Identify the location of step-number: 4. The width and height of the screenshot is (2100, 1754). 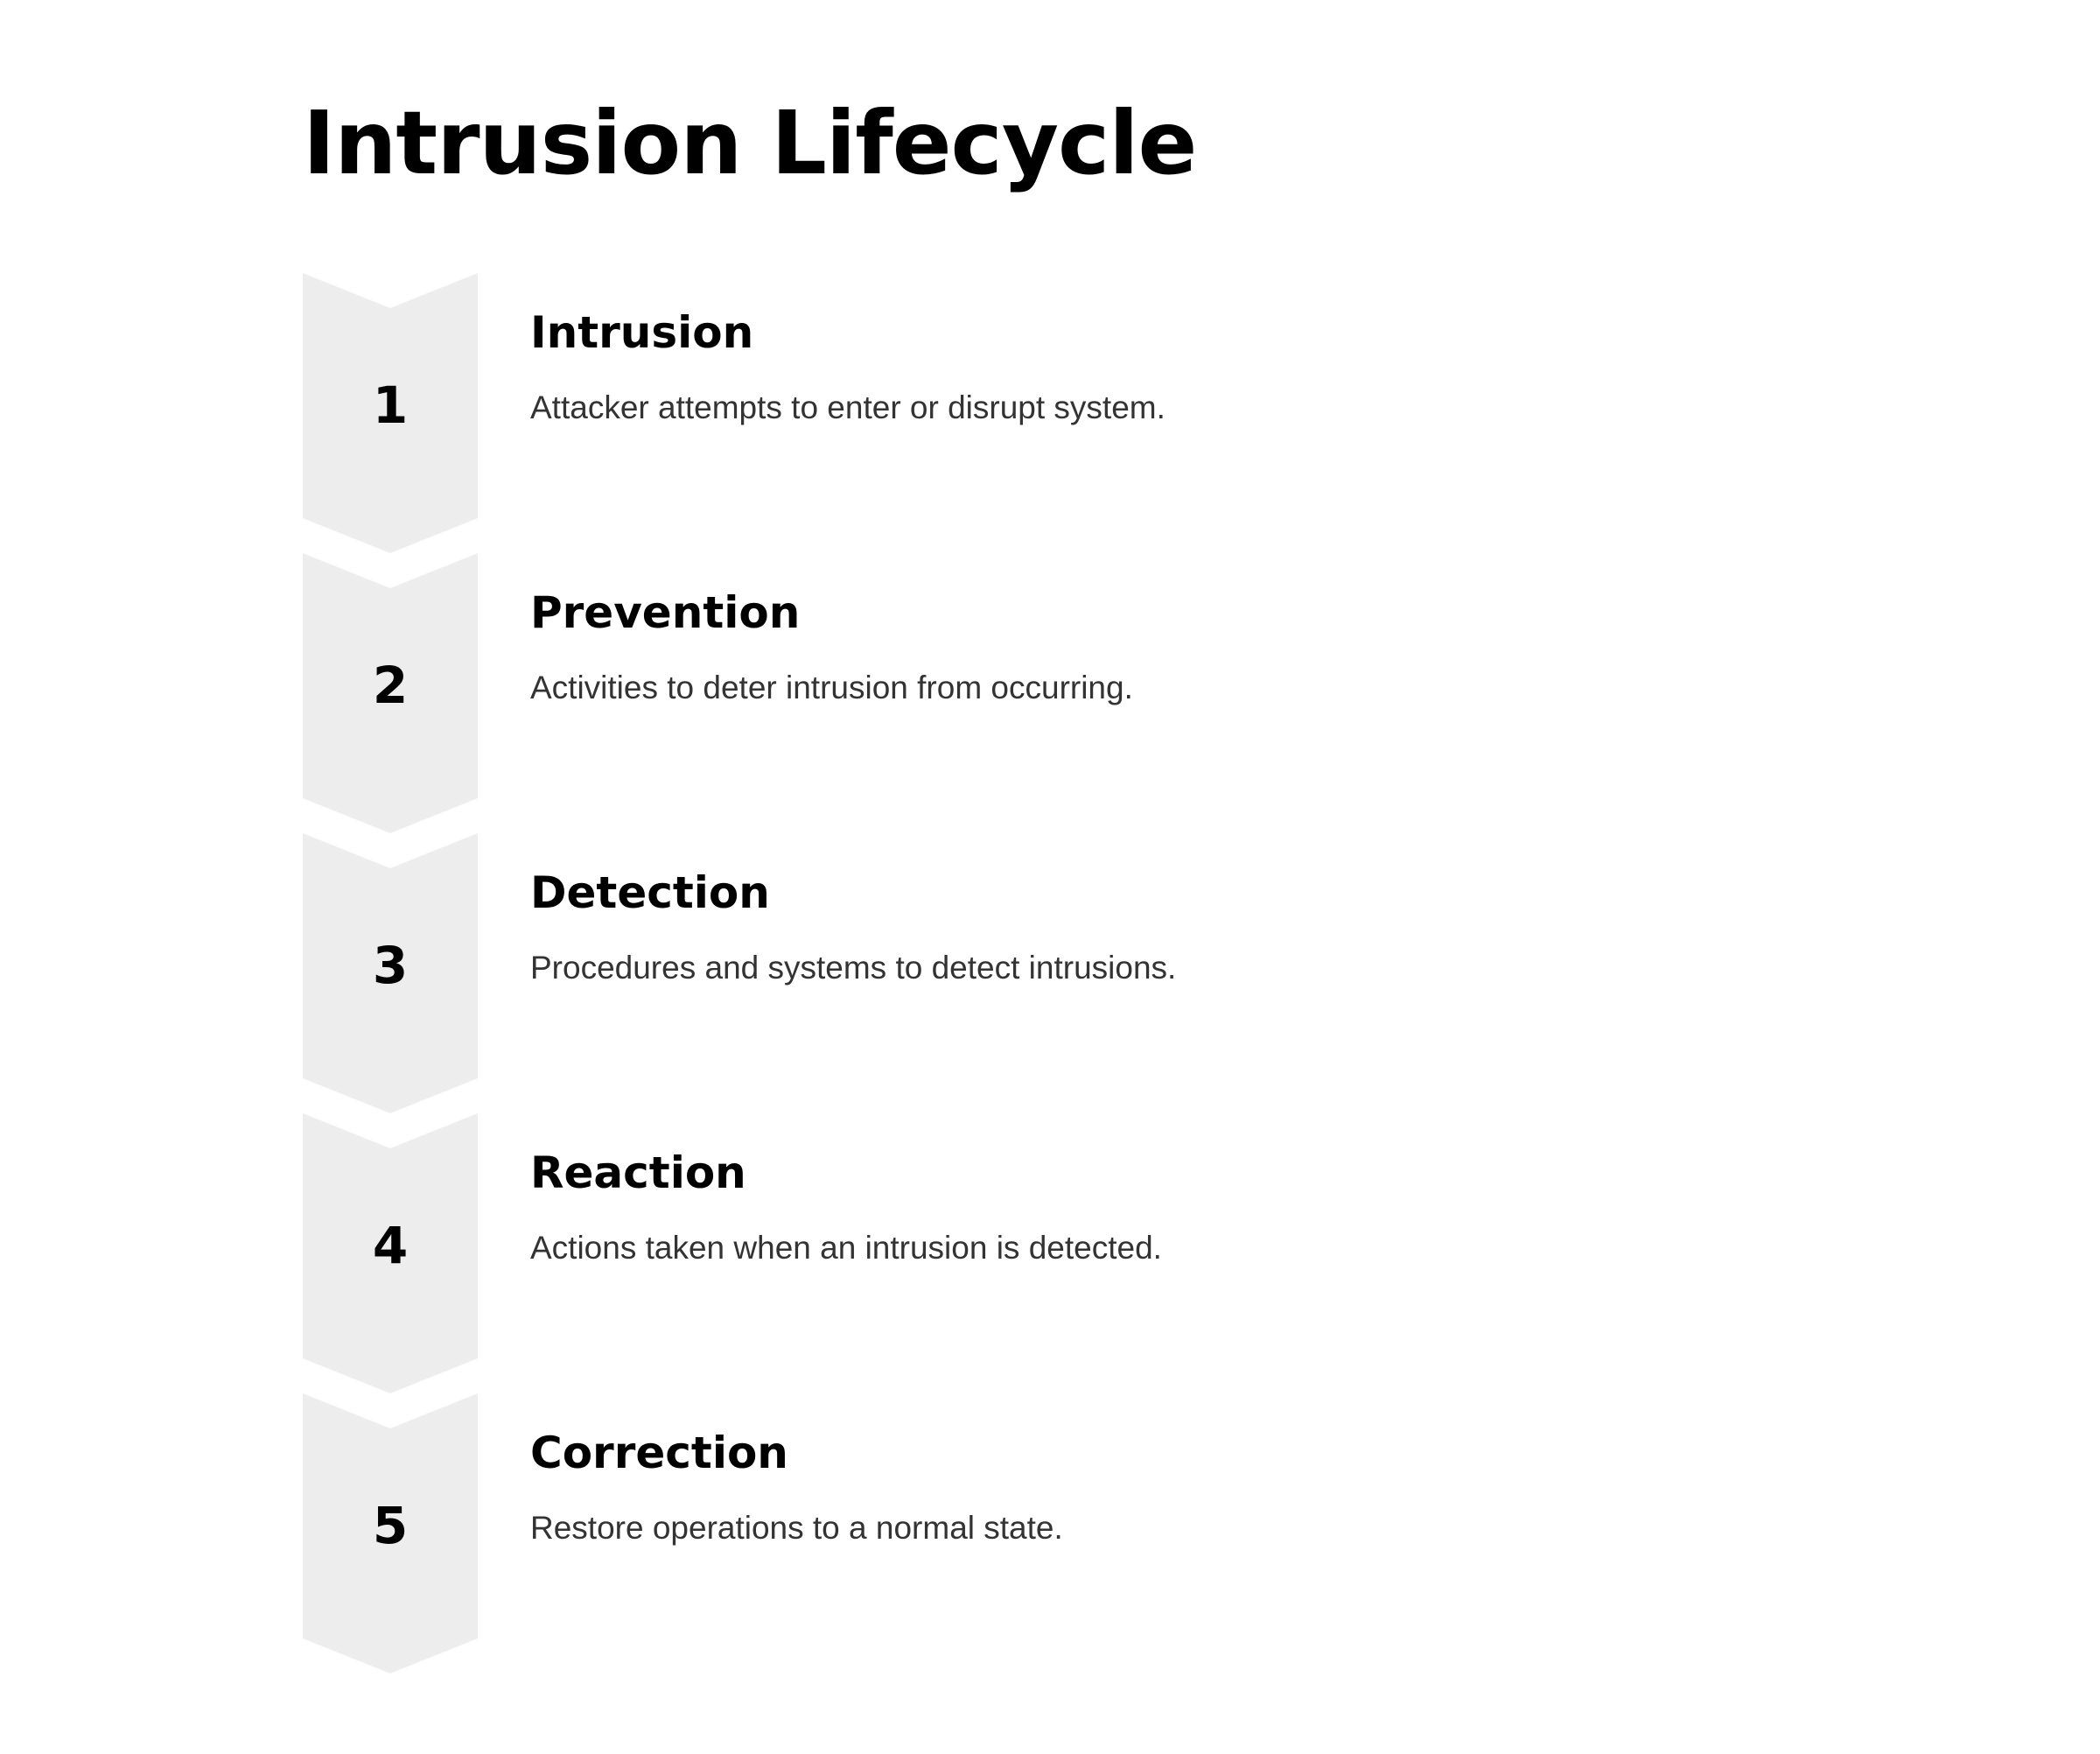
(390, 1245).